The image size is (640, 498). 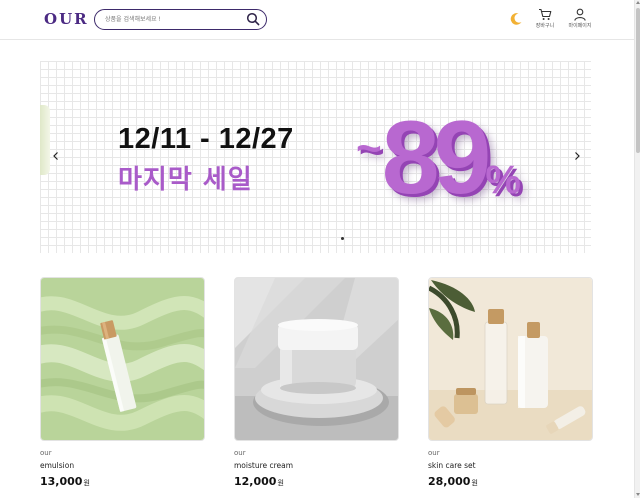 What do you see at coordinates (253, 19) in the screenshot?
I see `search-icon` at bounding box center [253, 19].